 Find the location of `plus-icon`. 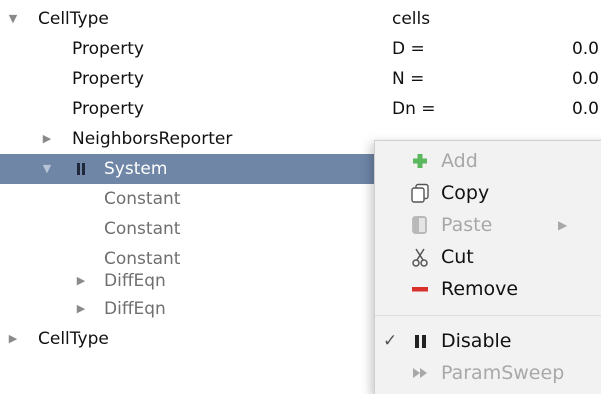

plus-icon is located at coordinates (420, 161).